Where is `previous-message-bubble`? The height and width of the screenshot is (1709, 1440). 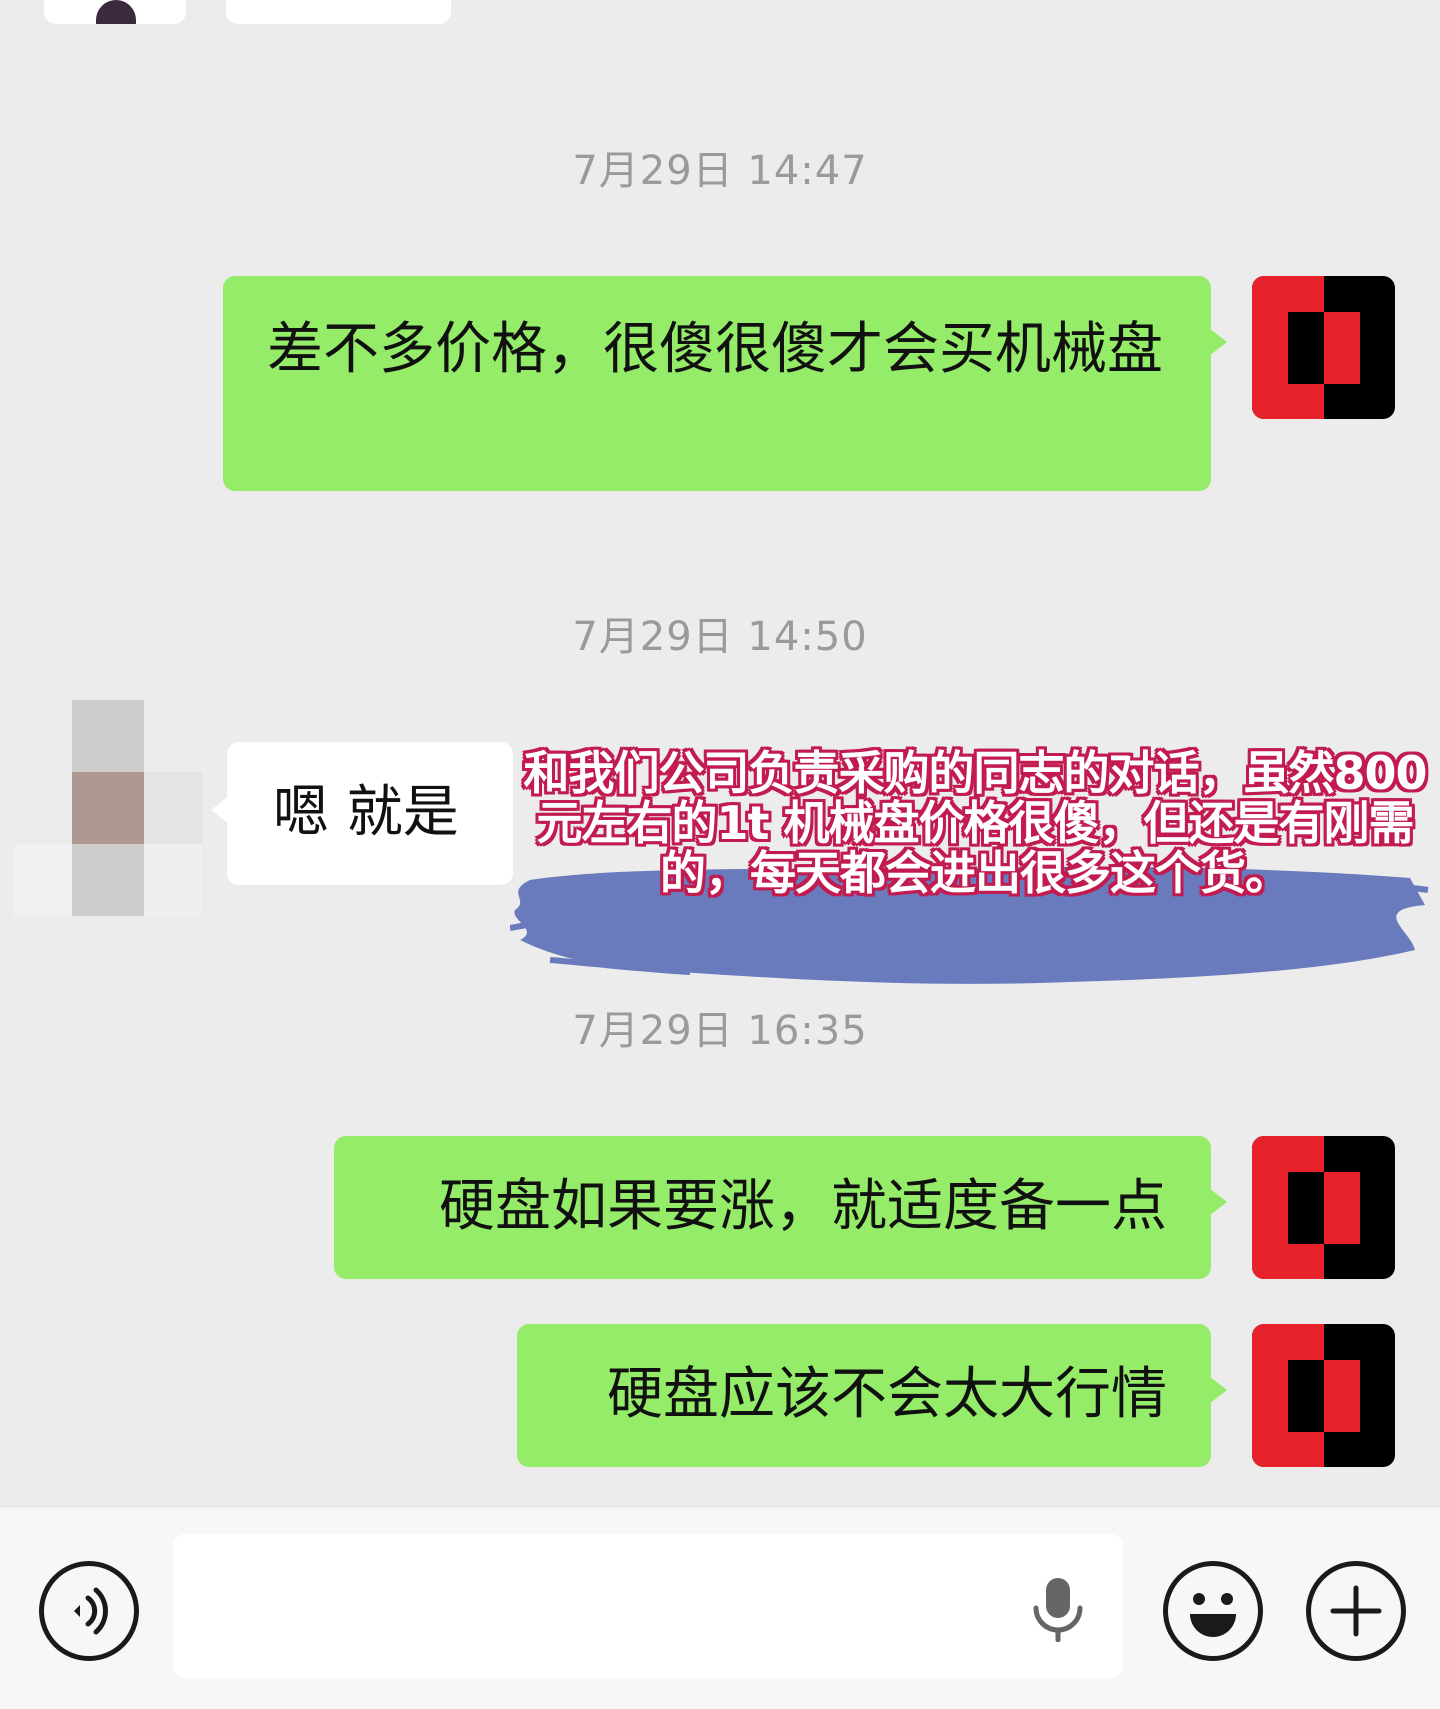 previous-message-bubble is located at coordinates (338, 12).